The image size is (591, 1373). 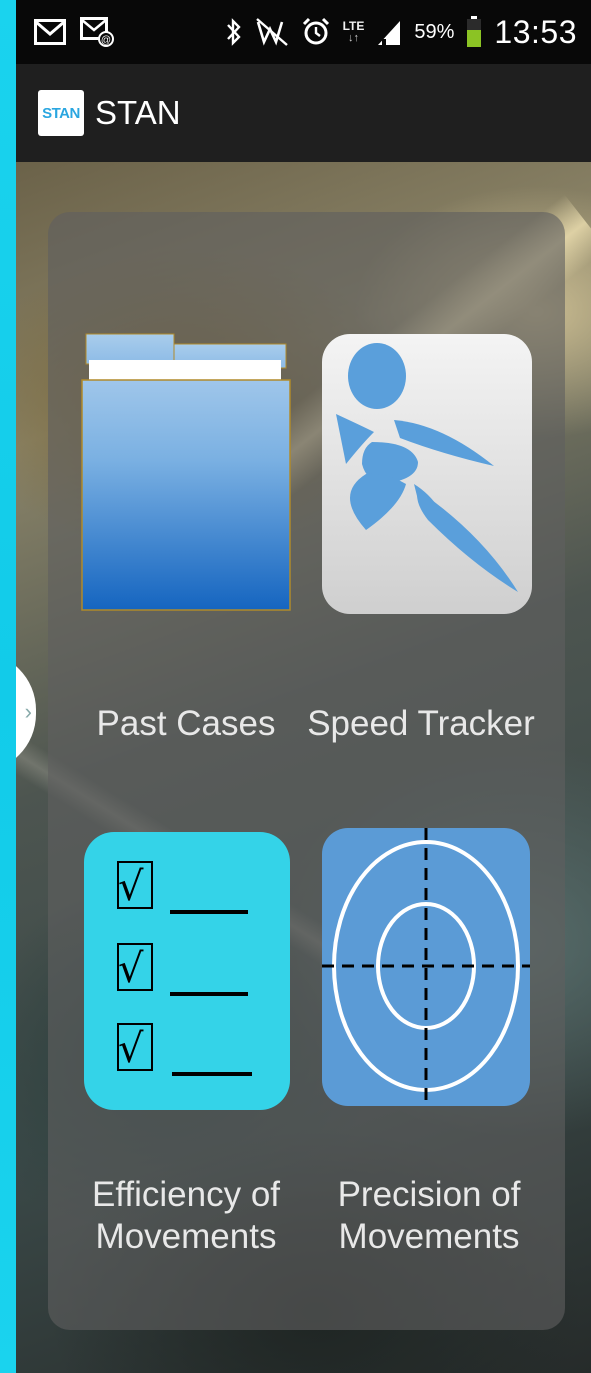 I want to click on lte-icon: LTE ↓↑, so click(x=353, y=31).